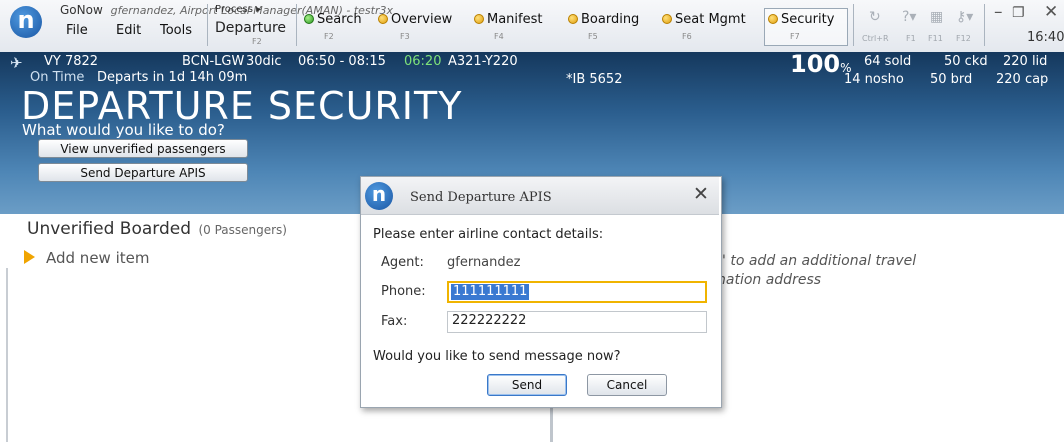 The height and width of the screenshot is (442, 1064). What do you see at coordinates (7, 355) in the screenshot?
I see `list-border` at bounding box center [7, 355].